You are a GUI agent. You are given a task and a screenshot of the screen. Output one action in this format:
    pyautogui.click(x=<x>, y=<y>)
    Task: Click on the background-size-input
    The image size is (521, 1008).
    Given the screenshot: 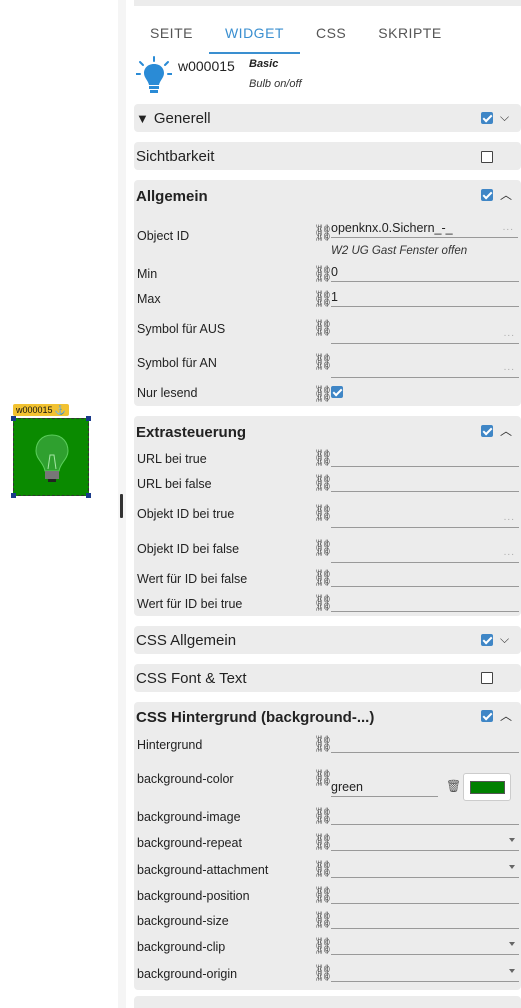 What is the action you would take?
    pyautogui.click(x=425, y=920)
    